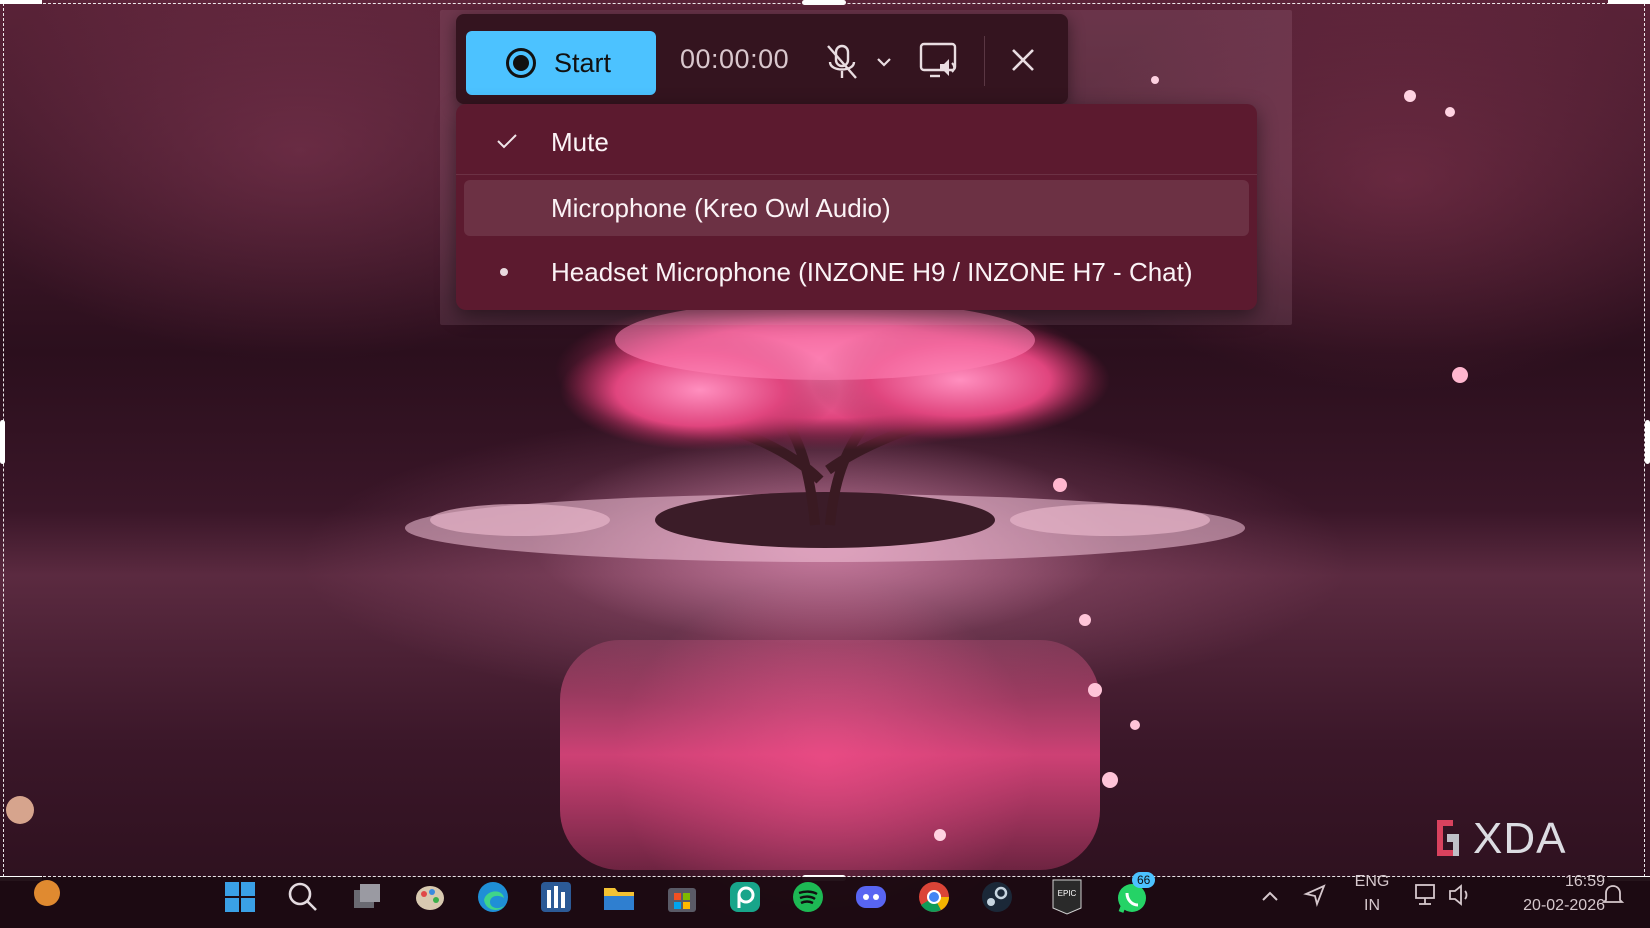  What do you see at coordinates (504, 272) in the screenshot?
I see `selected-bullet-icon` at bounding box center [504, 272].